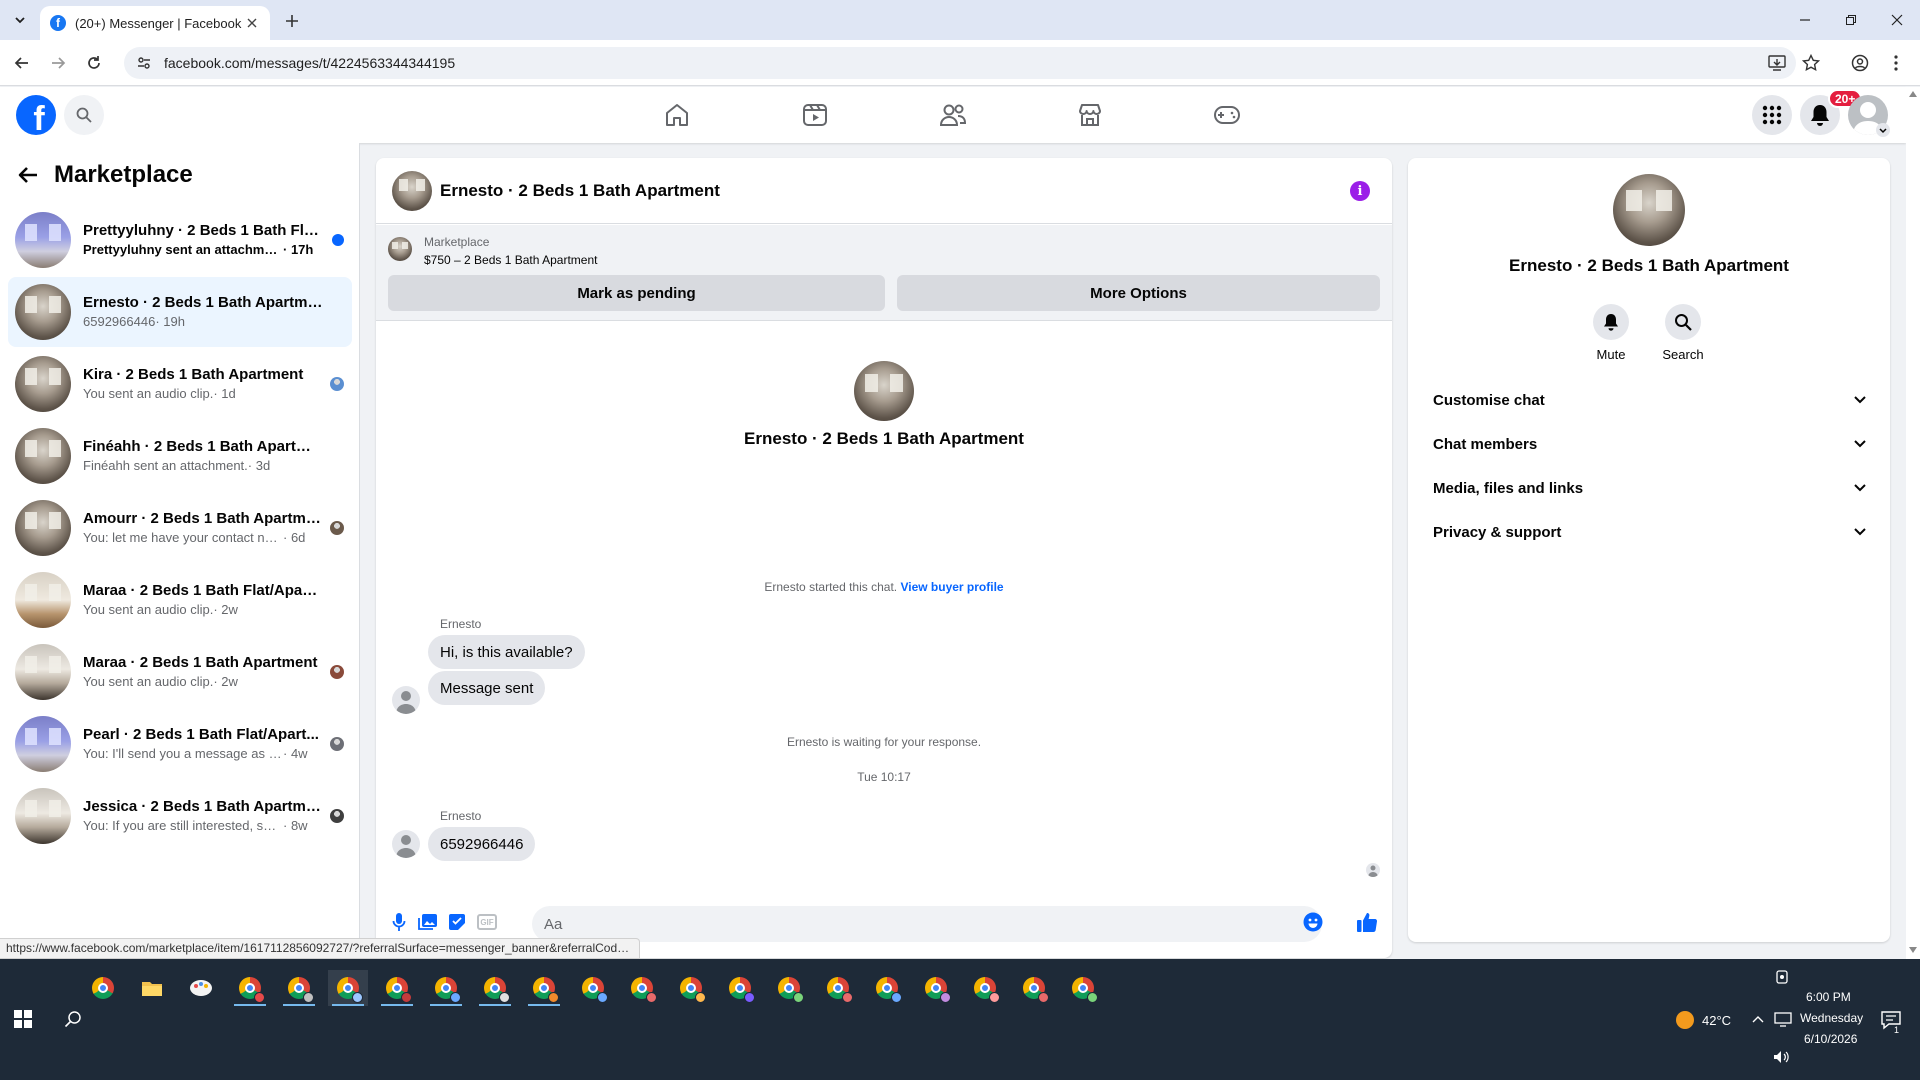  What do you see at coordinates (1367, 922) in the screenshot?
I see `thumbs-up-icon` at bounding box center [1367, 922].